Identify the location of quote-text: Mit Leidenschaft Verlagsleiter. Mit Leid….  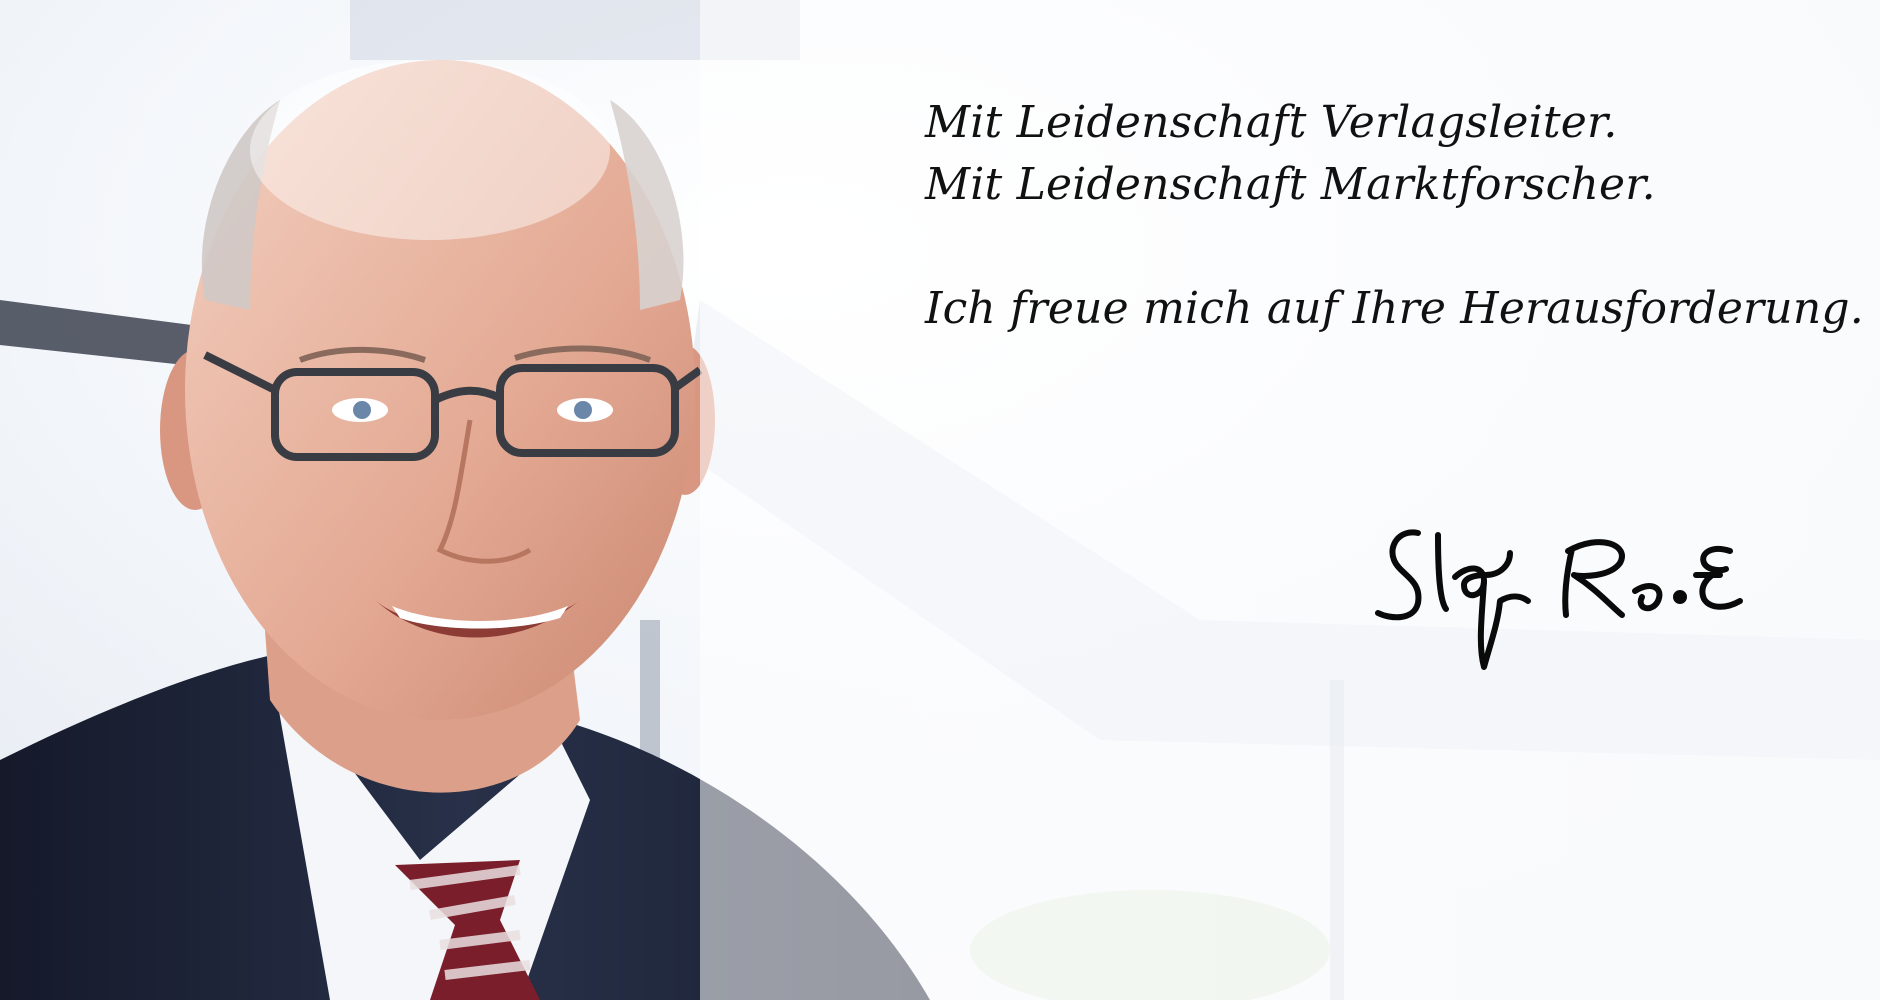
(1394, 216).